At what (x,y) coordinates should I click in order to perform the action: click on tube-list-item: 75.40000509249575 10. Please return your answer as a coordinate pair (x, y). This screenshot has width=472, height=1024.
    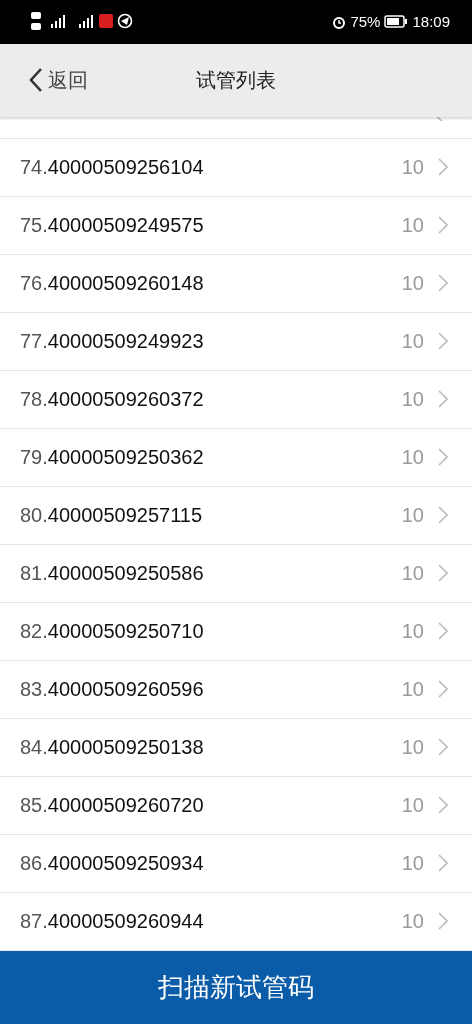
    Looking at the image, I should click on (236, 225).